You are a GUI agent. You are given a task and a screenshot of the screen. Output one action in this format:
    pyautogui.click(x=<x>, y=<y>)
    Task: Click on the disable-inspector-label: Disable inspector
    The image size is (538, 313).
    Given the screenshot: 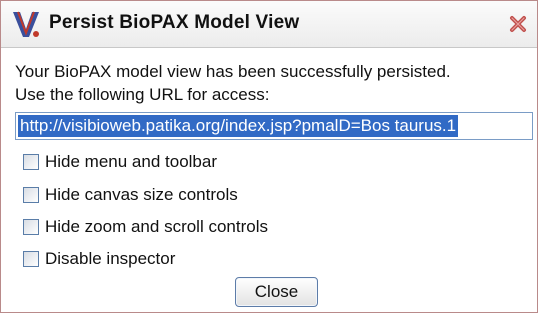 What is the action you would take?
    pyautogui.click(x=110, y=258)
    